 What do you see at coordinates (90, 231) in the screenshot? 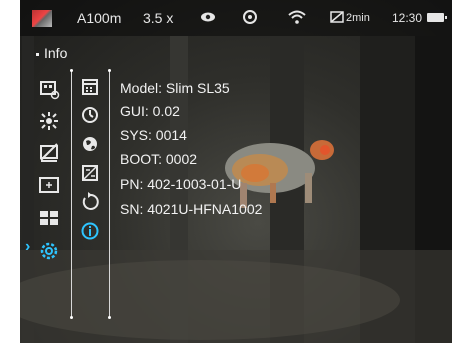
I see `info-selected-icon` at bounding box center [90, 231].